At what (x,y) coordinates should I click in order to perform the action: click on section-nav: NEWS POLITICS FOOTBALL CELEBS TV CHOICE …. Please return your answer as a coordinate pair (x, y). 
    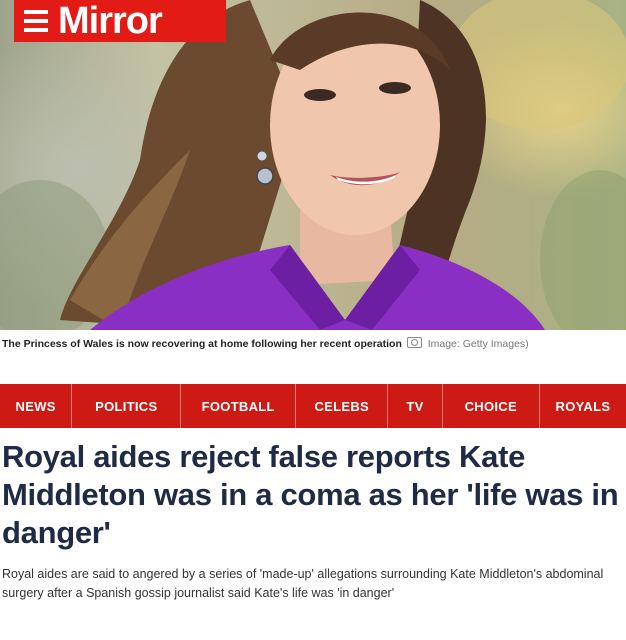
    Looking at the image, I should click on (313, 406).